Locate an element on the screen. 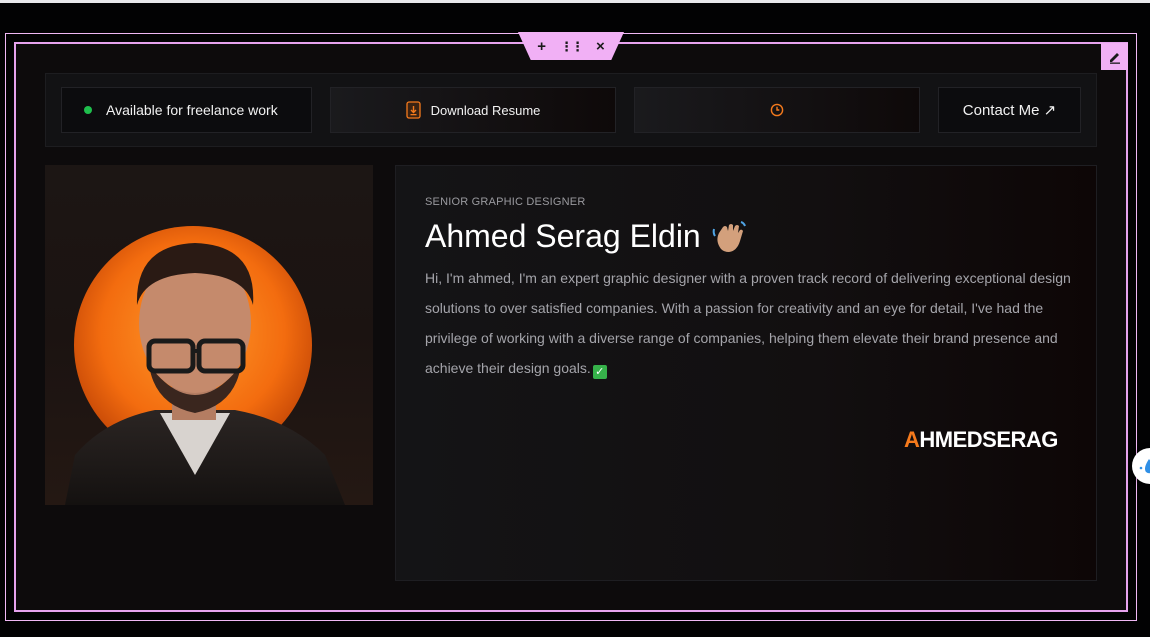 This screenshot has height=637, width=1150. pencil-icon is located at coordinates (1114, 58).